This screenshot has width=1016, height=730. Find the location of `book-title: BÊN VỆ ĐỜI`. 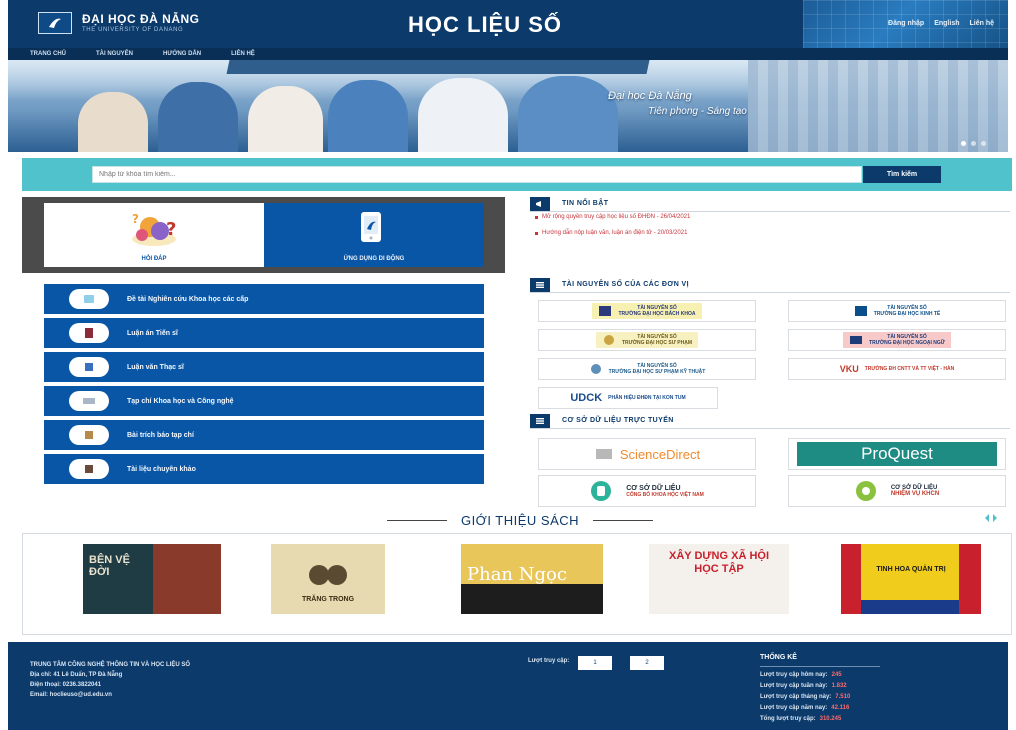

book-title: BÊN VỆ ĐỜI is located at coordinates (109, 566).